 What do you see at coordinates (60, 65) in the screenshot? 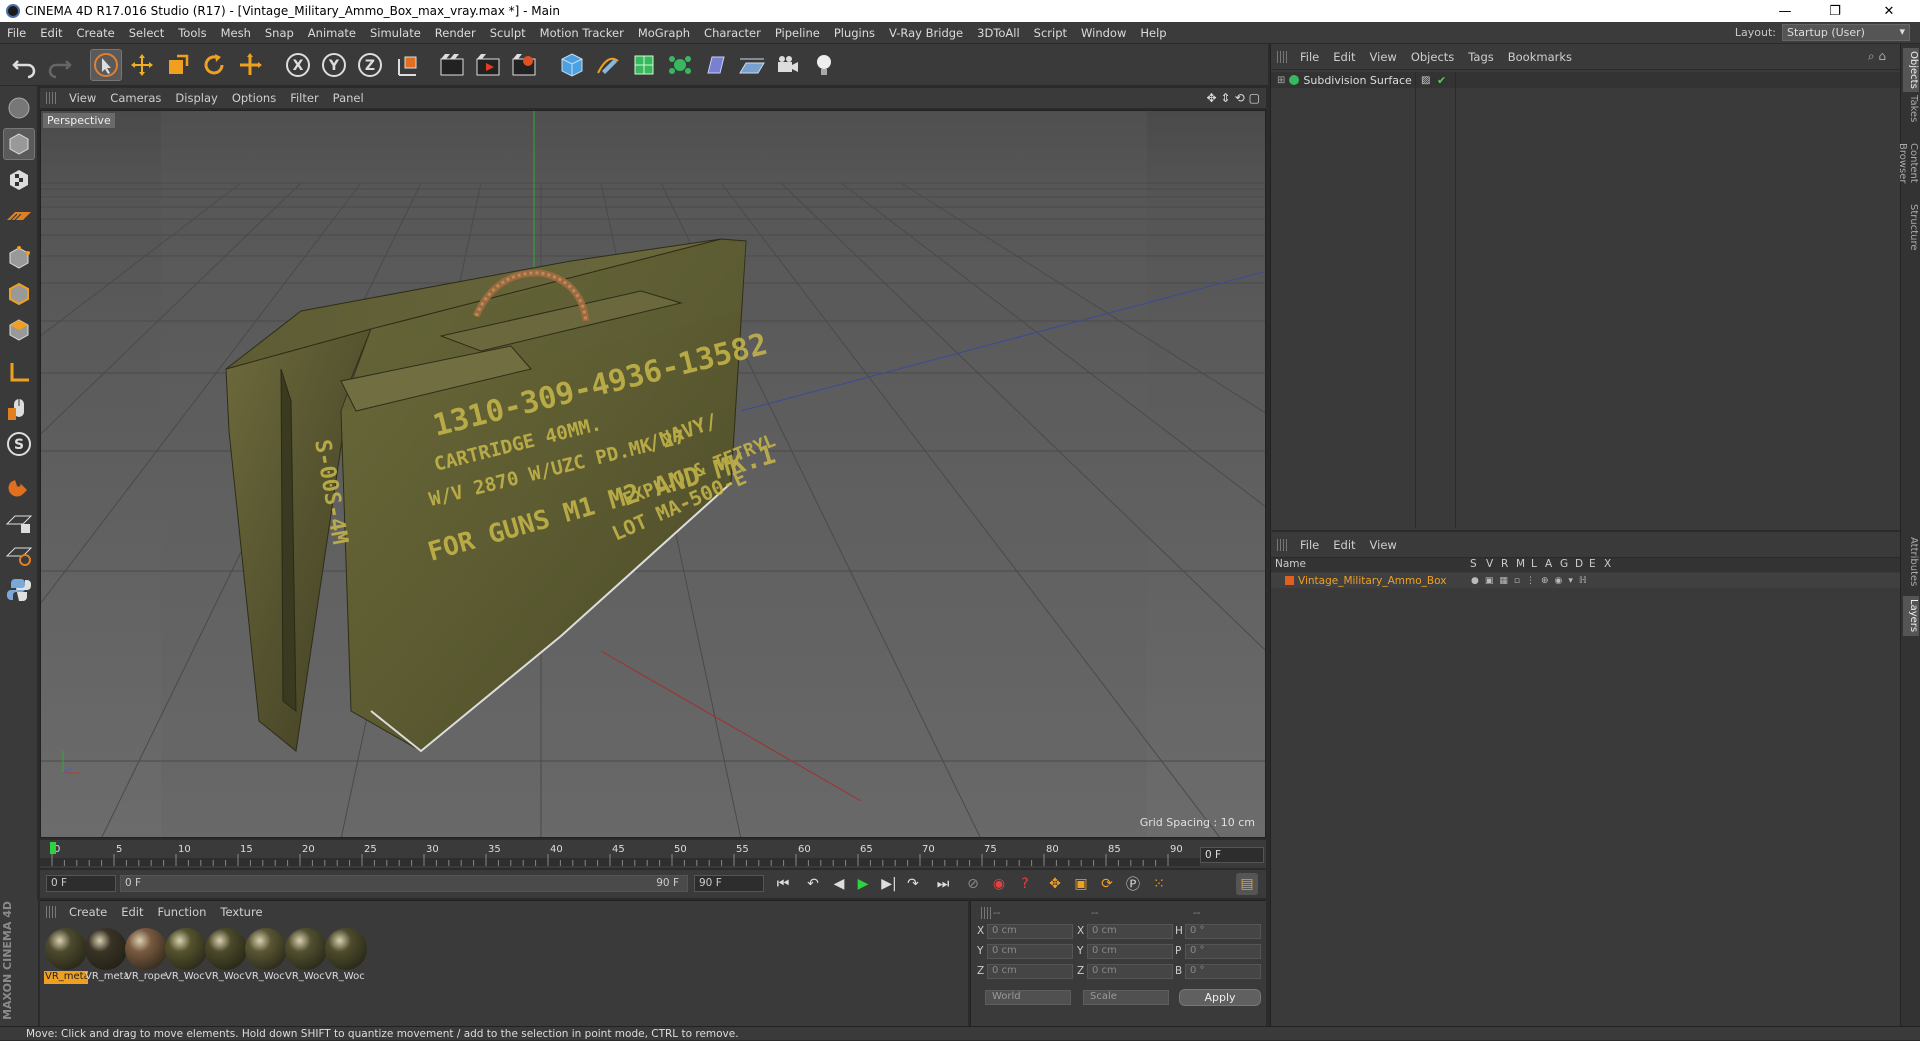
I see `redo-icon` at bounding box center [60, 65].